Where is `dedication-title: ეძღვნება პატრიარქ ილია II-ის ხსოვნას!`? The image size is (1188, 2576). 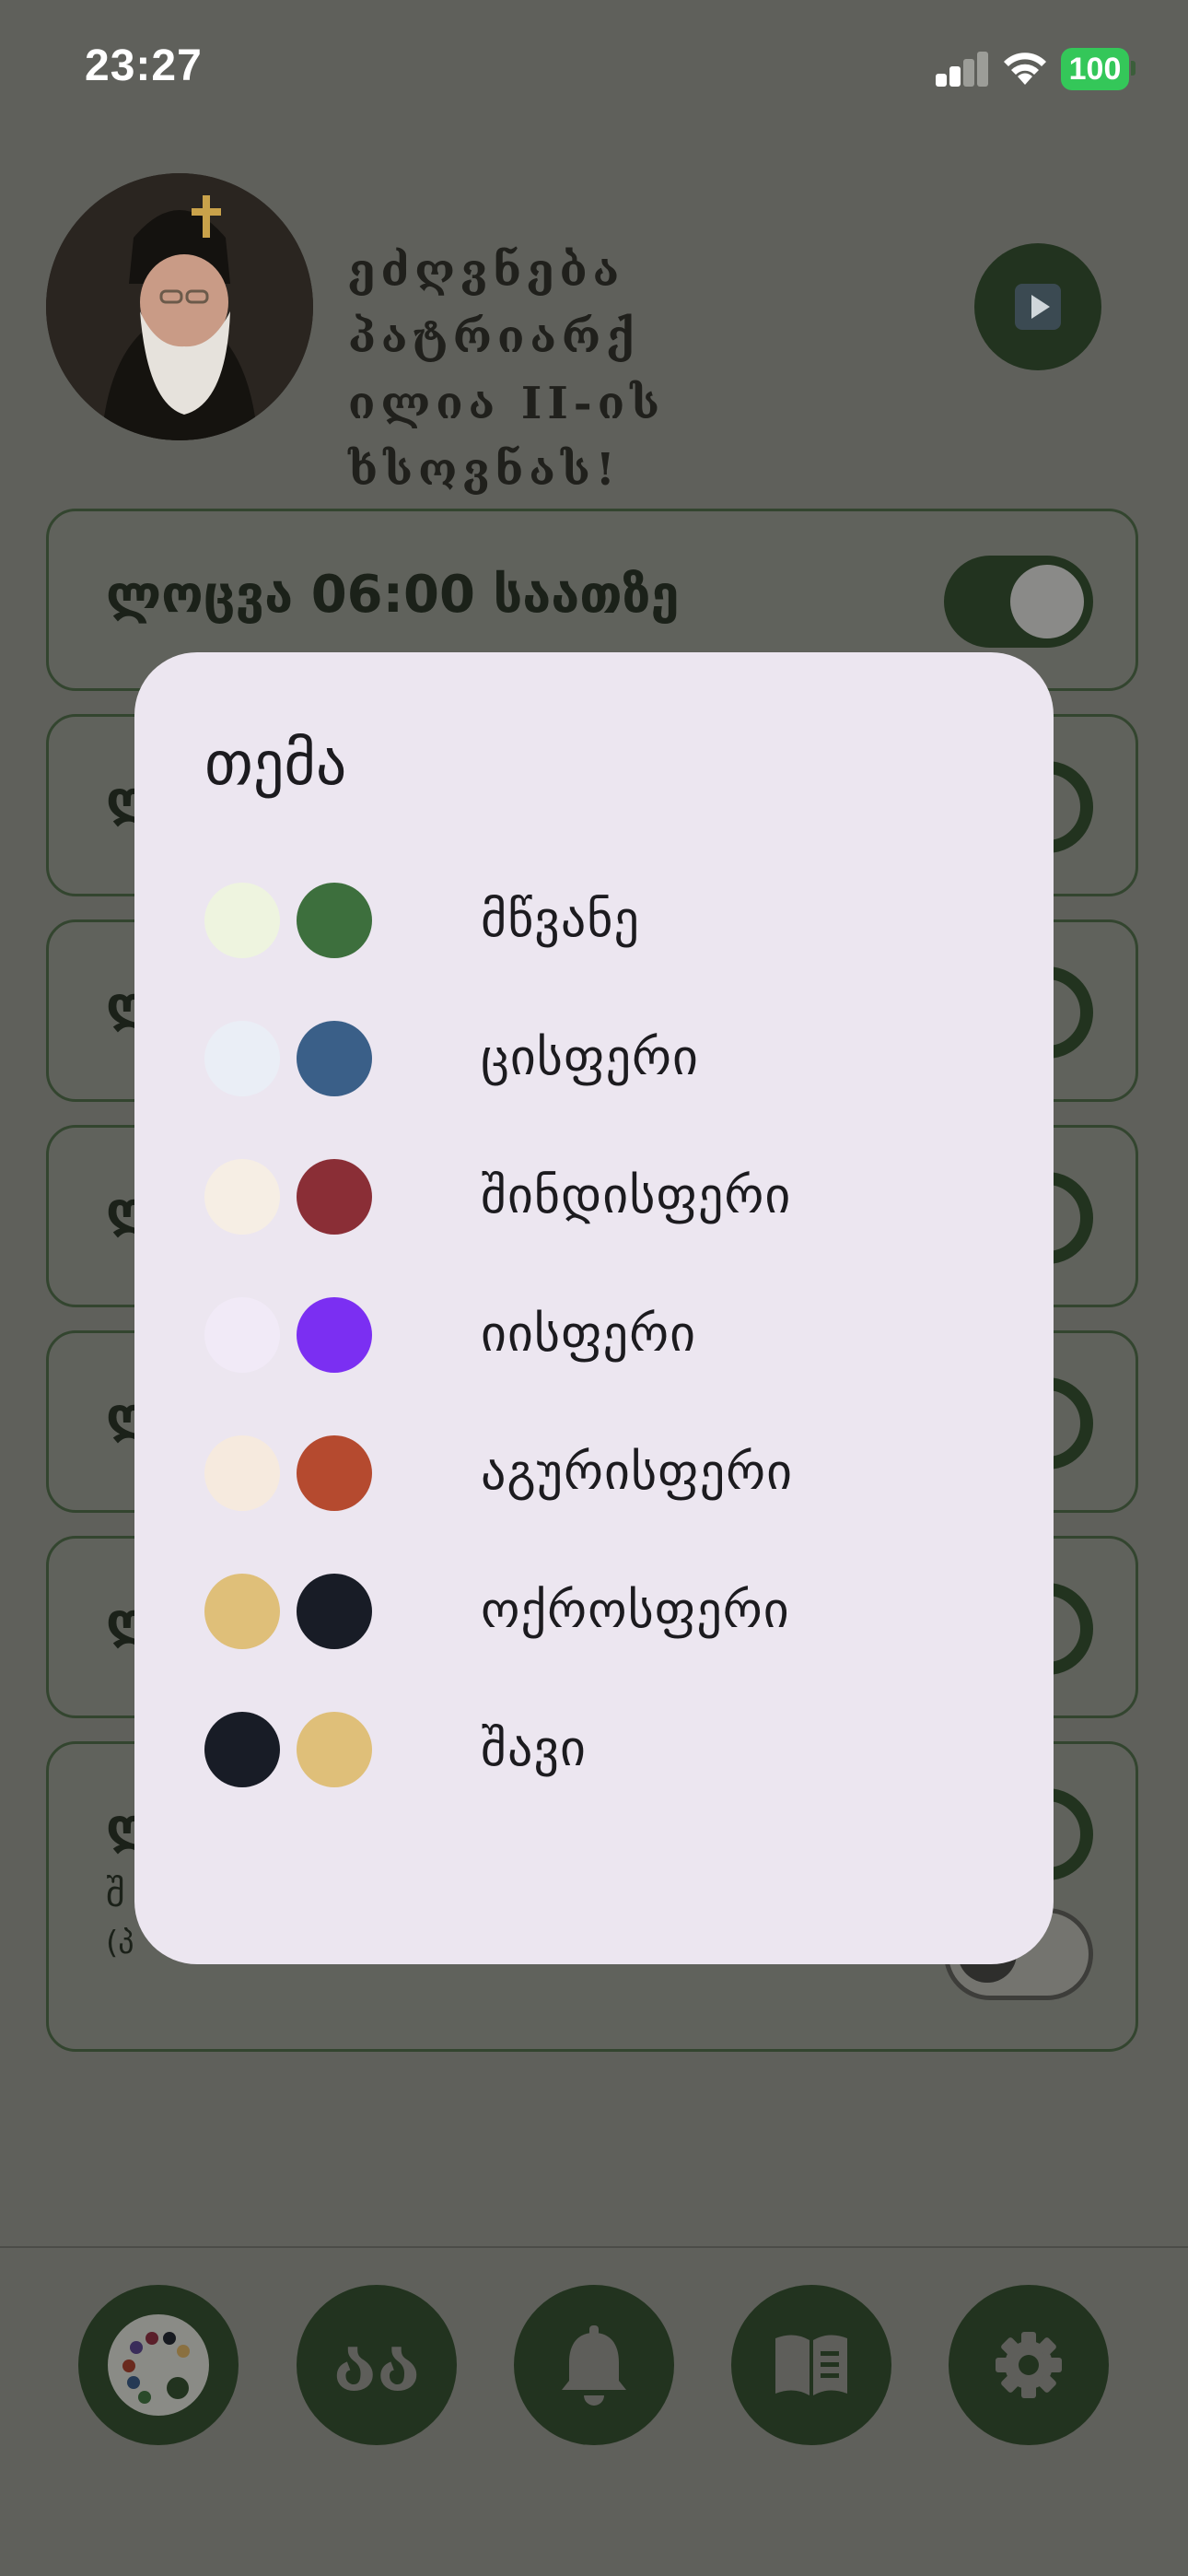
dedication-title: ეძღვნება პატრიარქ ილია II-ის ხსოვნას! is located at coordinates (624, 370).